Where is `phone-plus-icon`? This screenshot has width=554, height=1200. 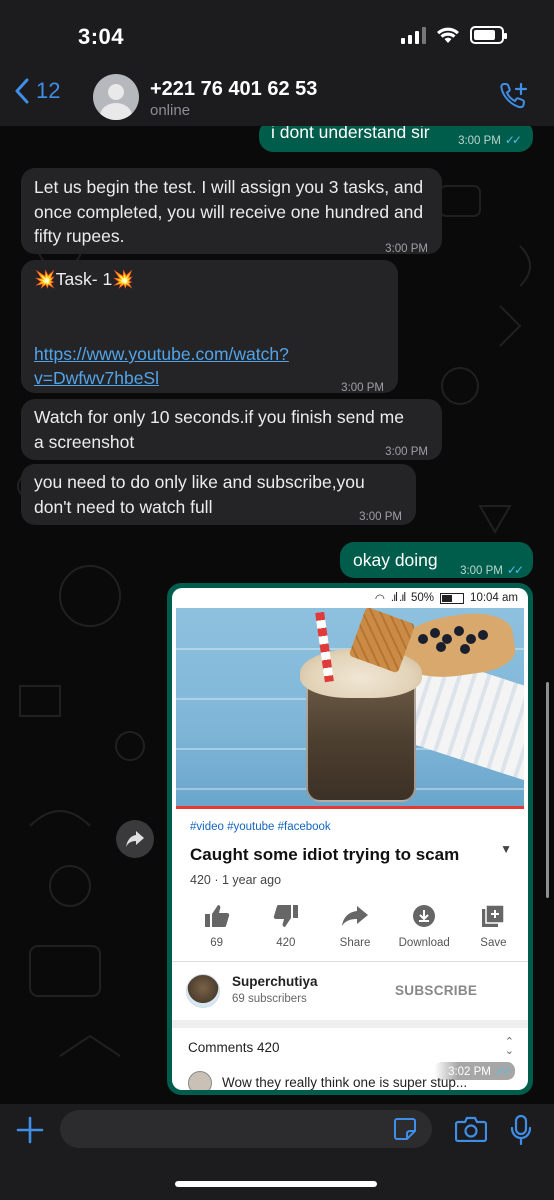 phone-plus-icon is located at coordinates (514, 95).